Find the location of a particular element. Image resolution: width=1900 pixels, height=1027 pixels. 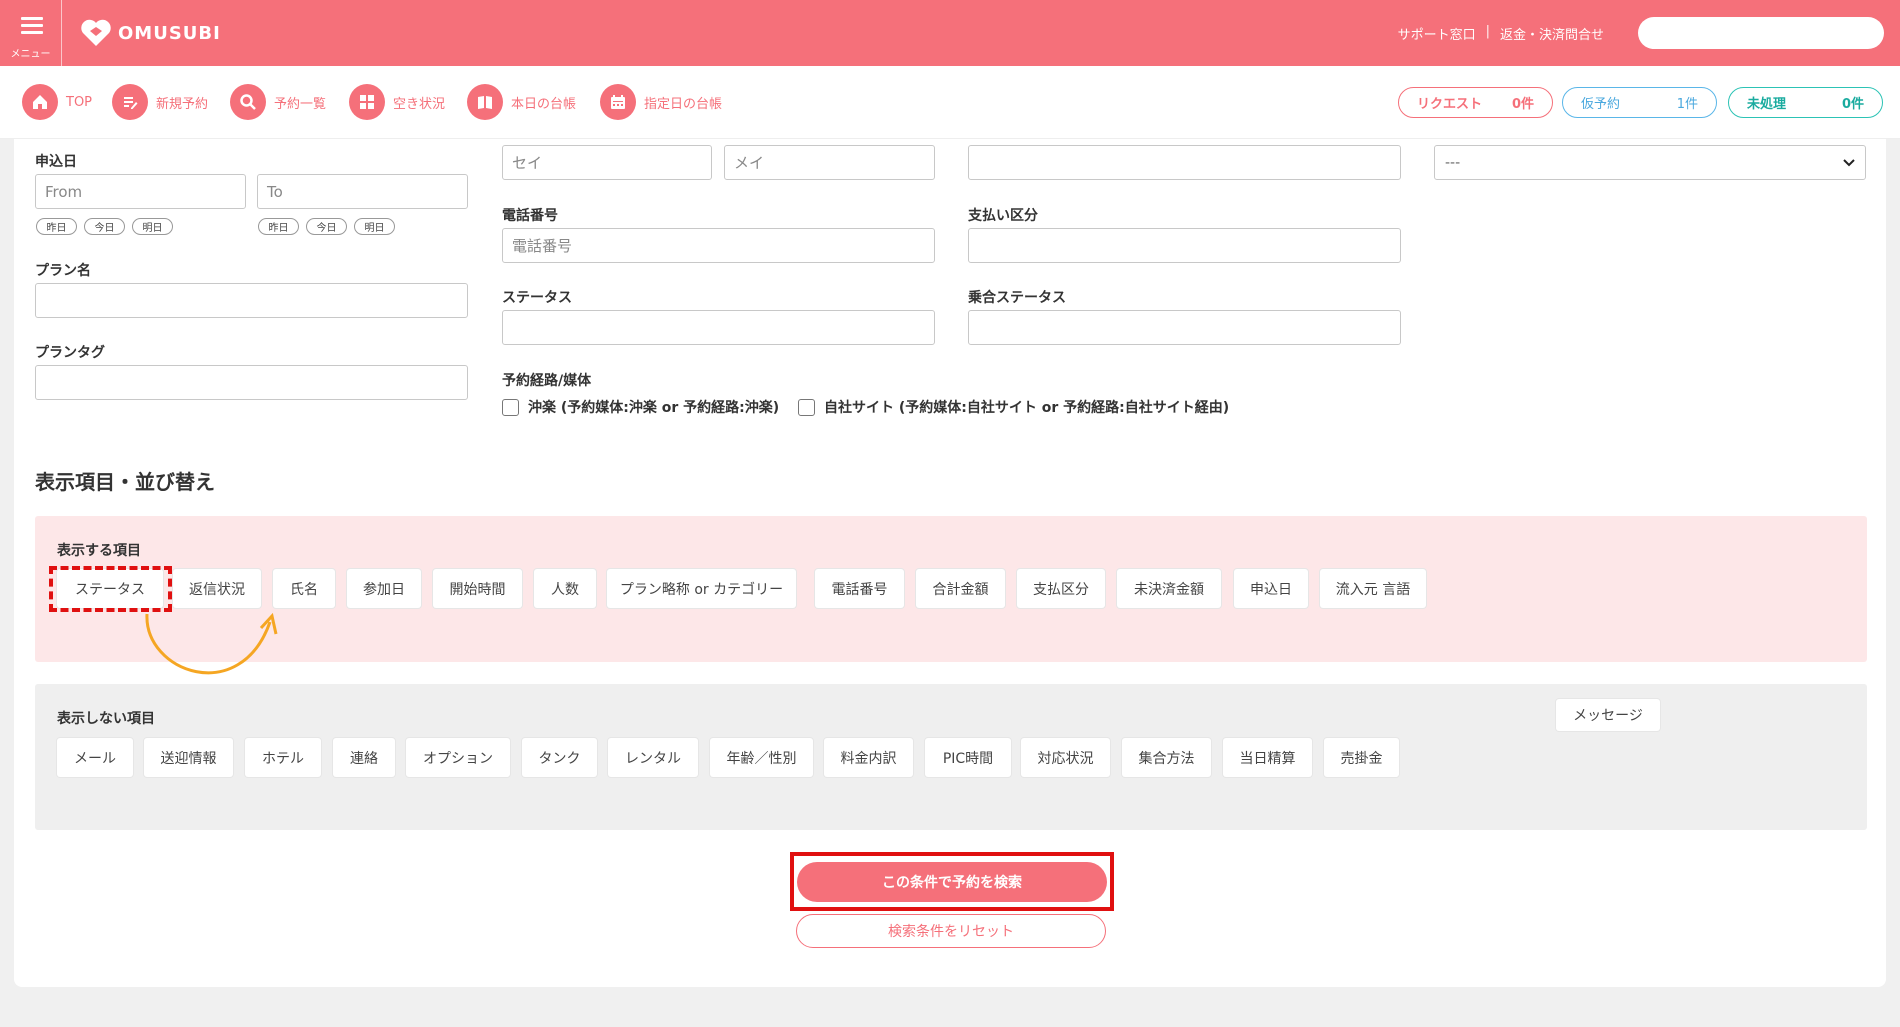

hidden-item-pic-time: PIC時間 is located at coordinates (968, 757).